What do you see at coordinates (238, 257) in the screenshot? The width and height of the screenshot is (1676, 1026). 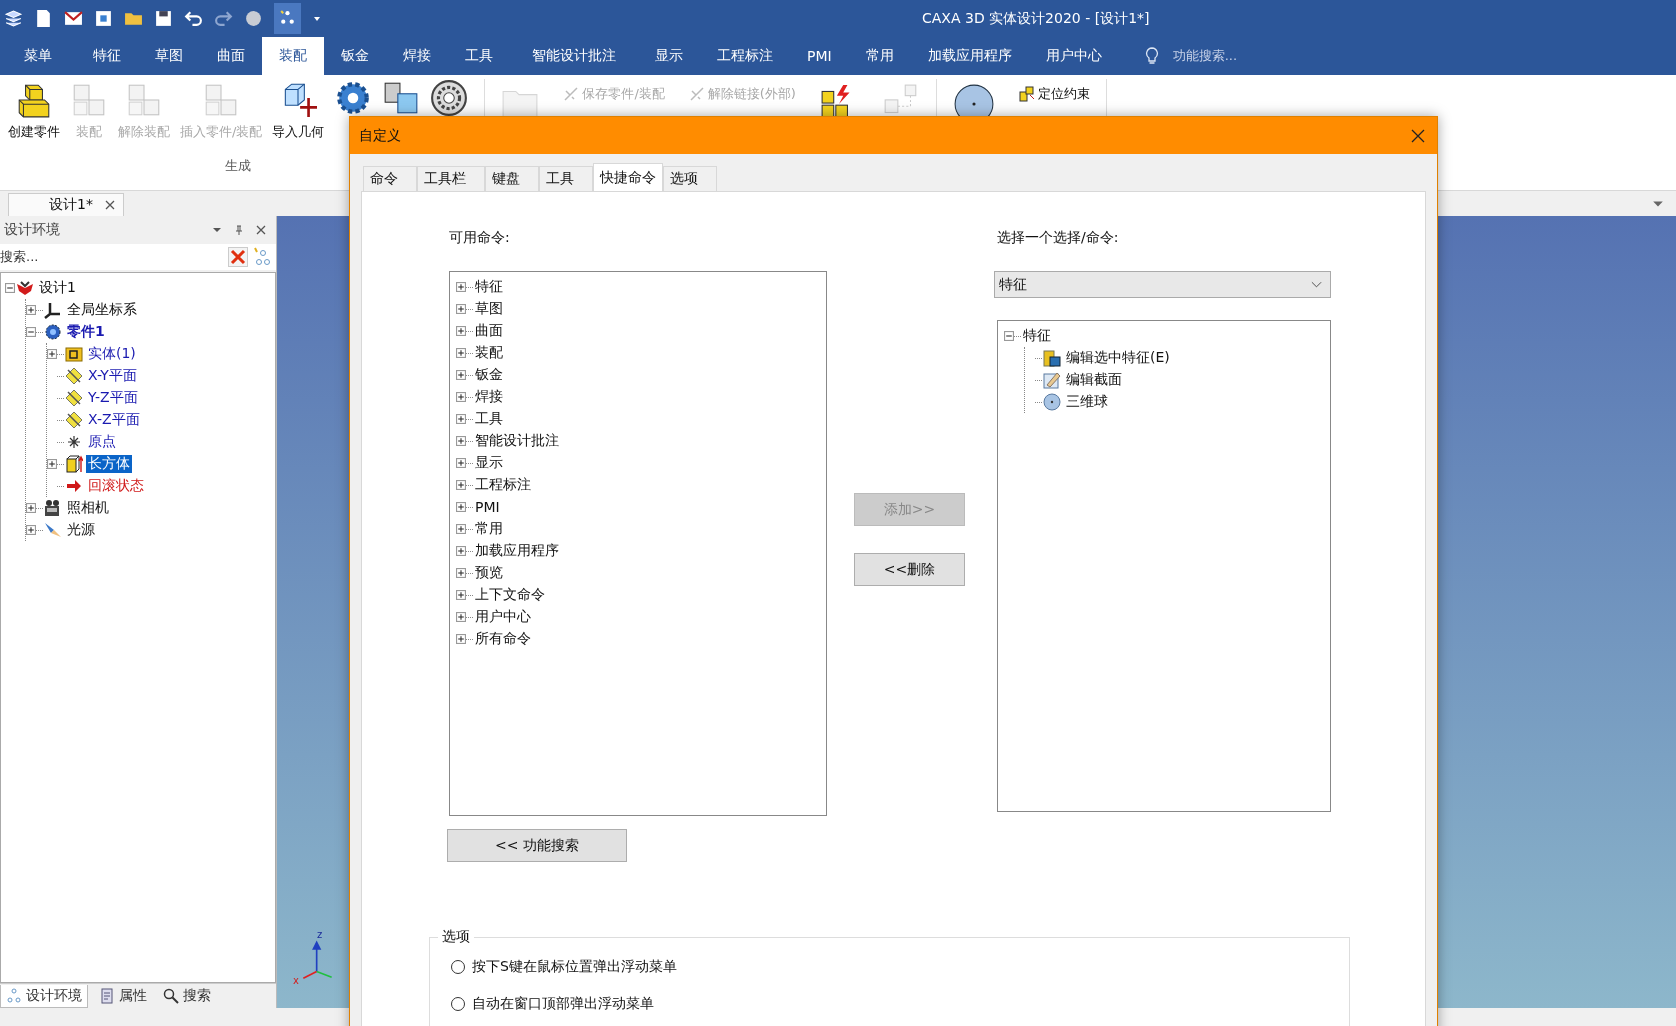 I see `clear-icon` at bounding box center [238, 257].